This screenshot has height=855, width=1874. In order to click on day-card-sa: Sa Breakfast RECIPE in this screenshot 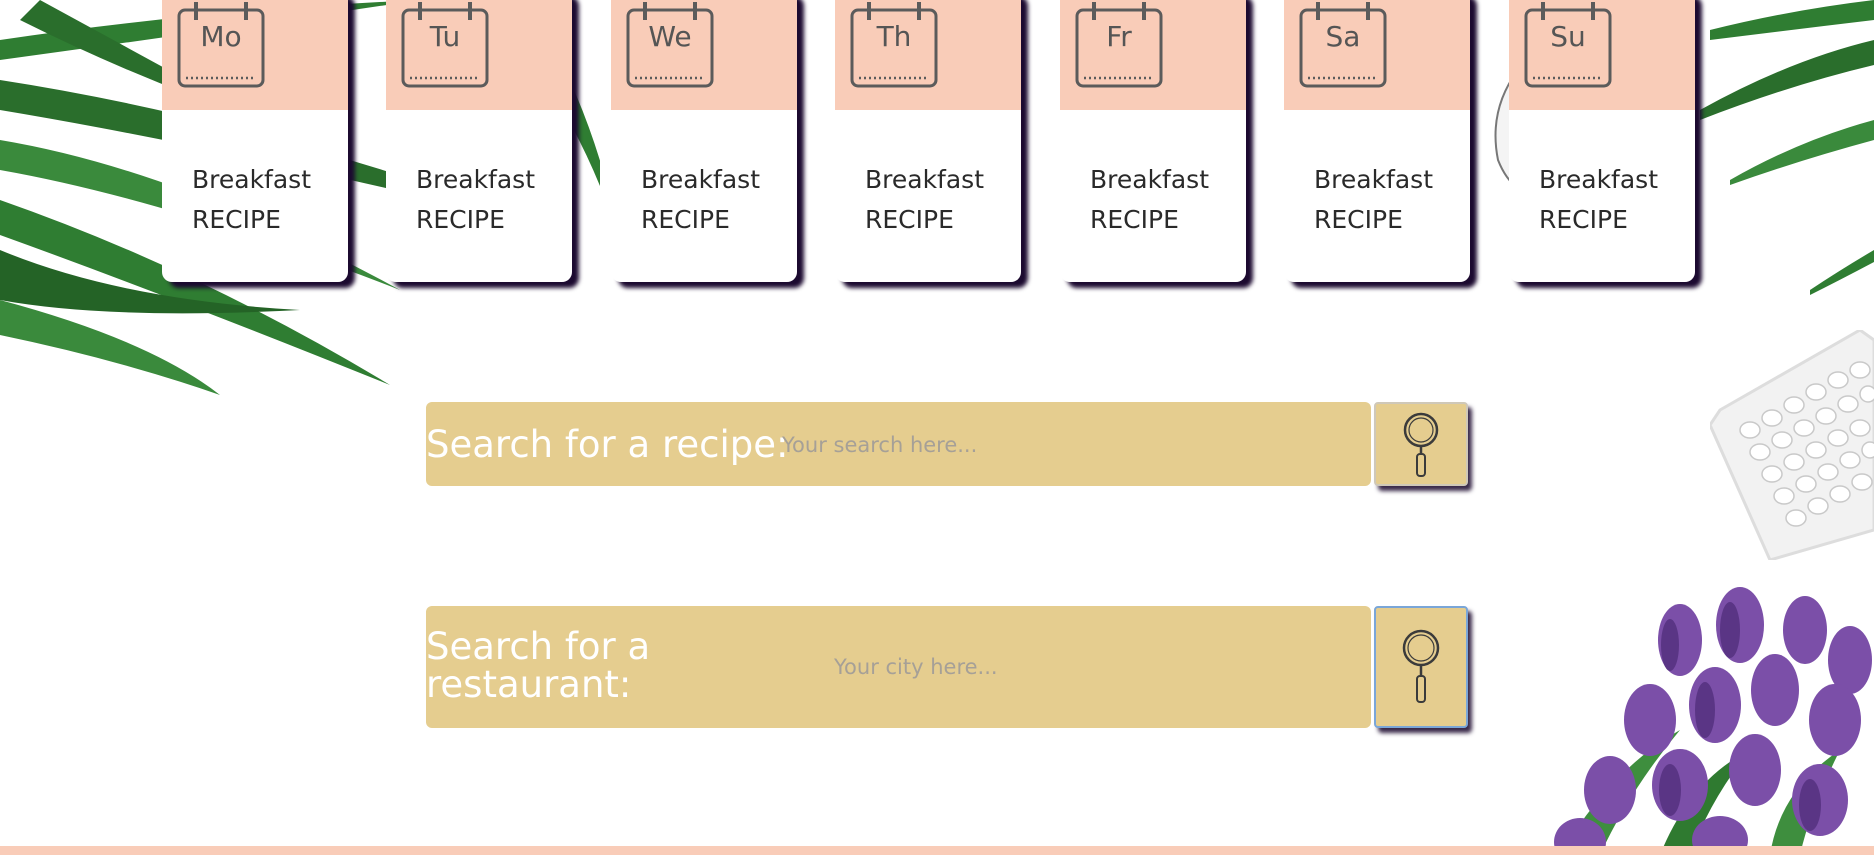, I will do `click(1377, 141)`.